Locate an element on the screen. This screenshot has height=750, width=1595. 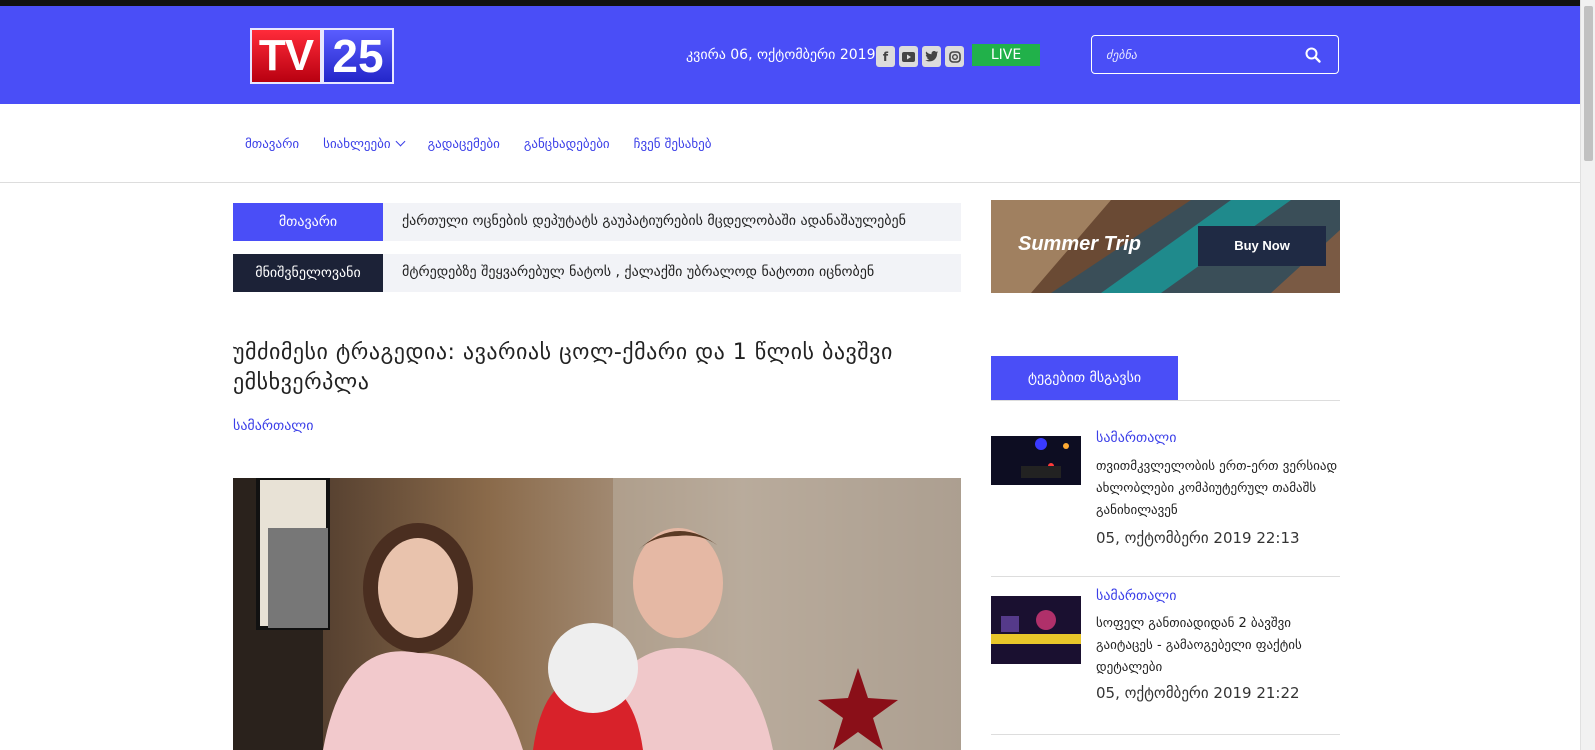
ad-title: Summer Trip is located at coordinates (1079, 244).